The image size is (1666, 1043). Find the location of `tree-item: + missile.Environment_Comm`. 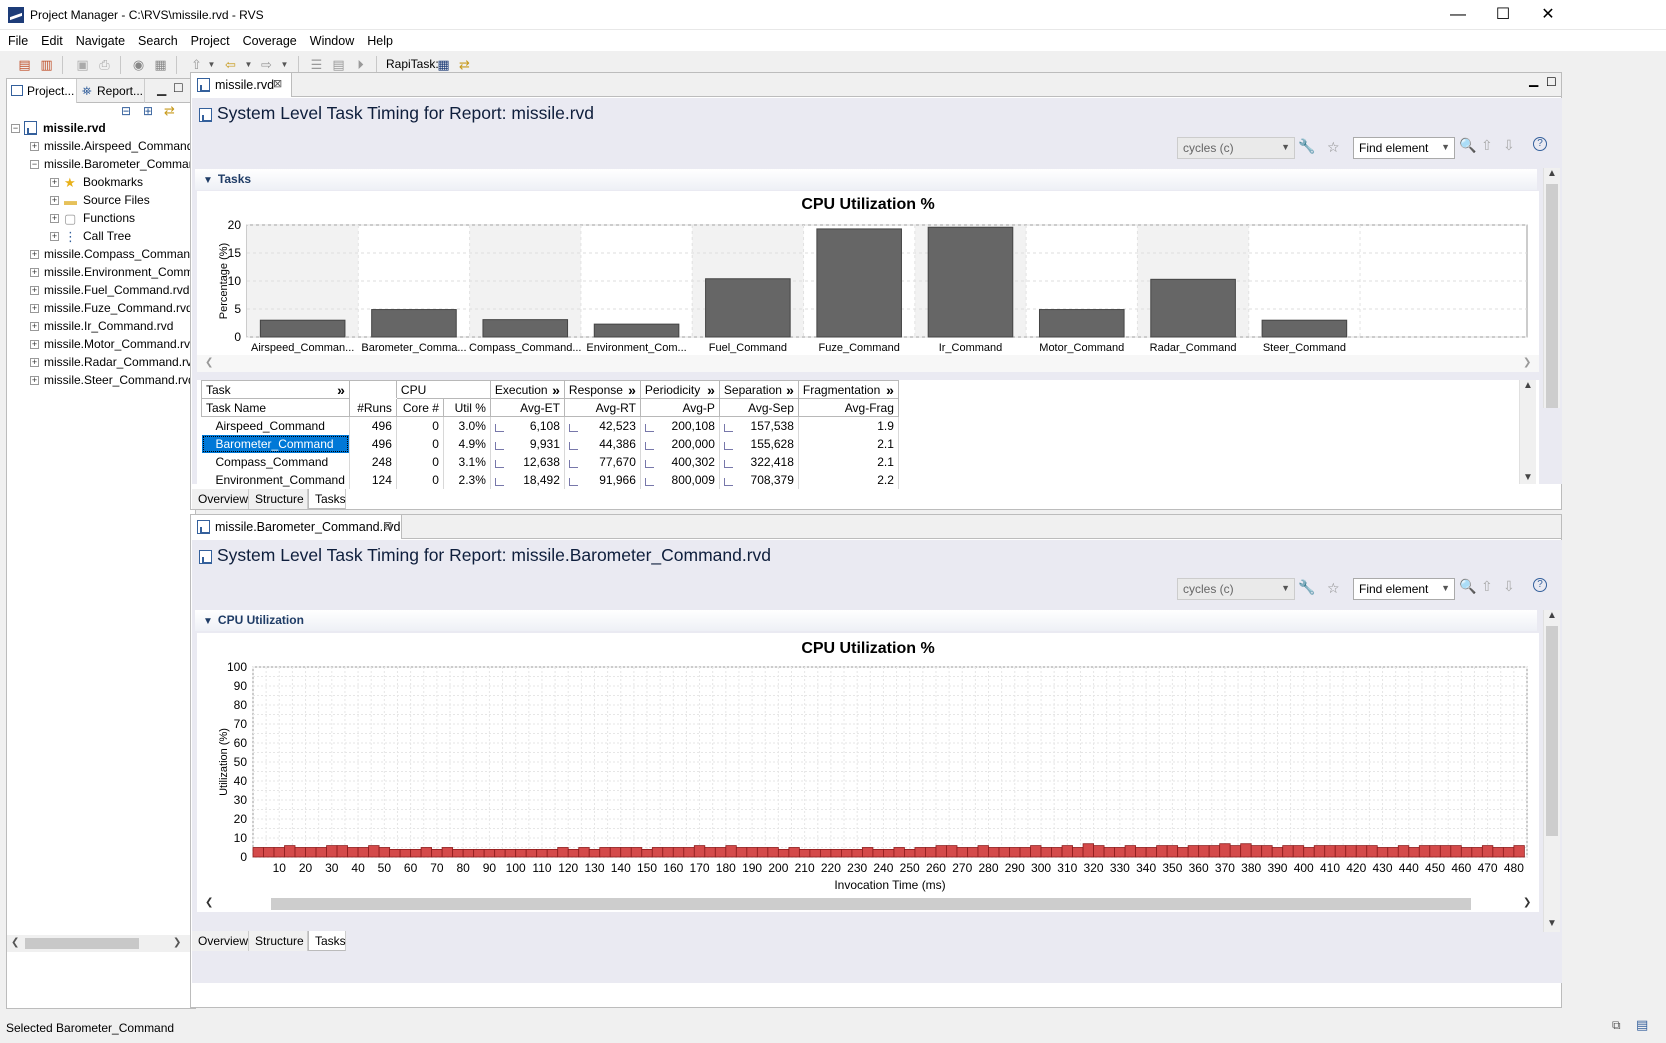

tree-item: + missile.Environment_Comm is located at coordinates (101, 272).